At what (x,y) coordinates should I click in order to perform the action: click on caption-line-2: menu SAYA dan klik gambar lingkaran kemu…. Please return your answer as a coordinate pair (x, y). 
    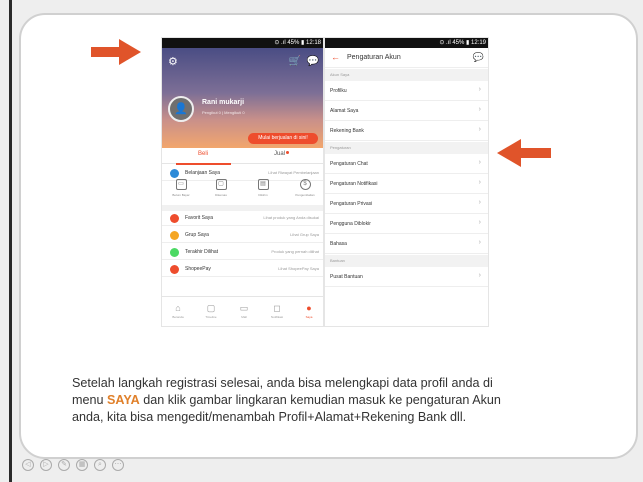
    Looking at the image, I should click on (342, 400).